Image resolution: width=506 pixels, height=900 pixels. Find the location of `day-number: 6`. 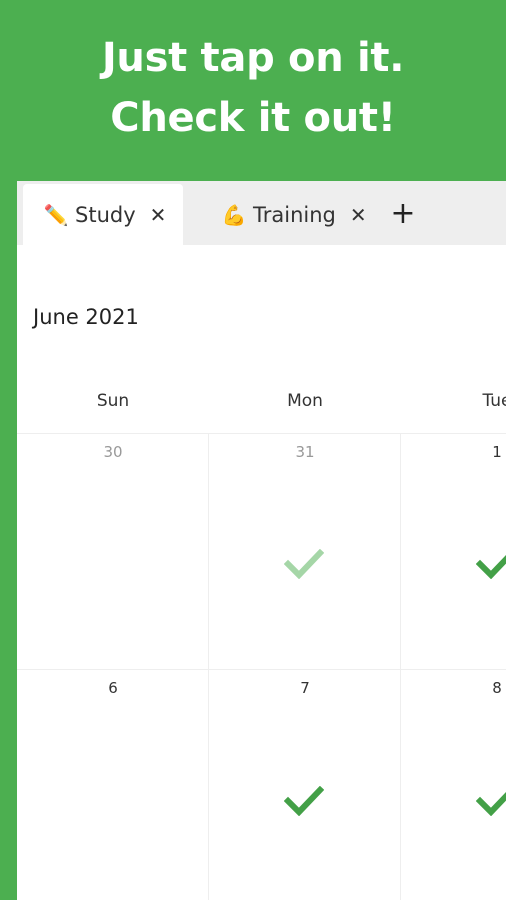

day-number: 6 is located at coordinates (113, 688).